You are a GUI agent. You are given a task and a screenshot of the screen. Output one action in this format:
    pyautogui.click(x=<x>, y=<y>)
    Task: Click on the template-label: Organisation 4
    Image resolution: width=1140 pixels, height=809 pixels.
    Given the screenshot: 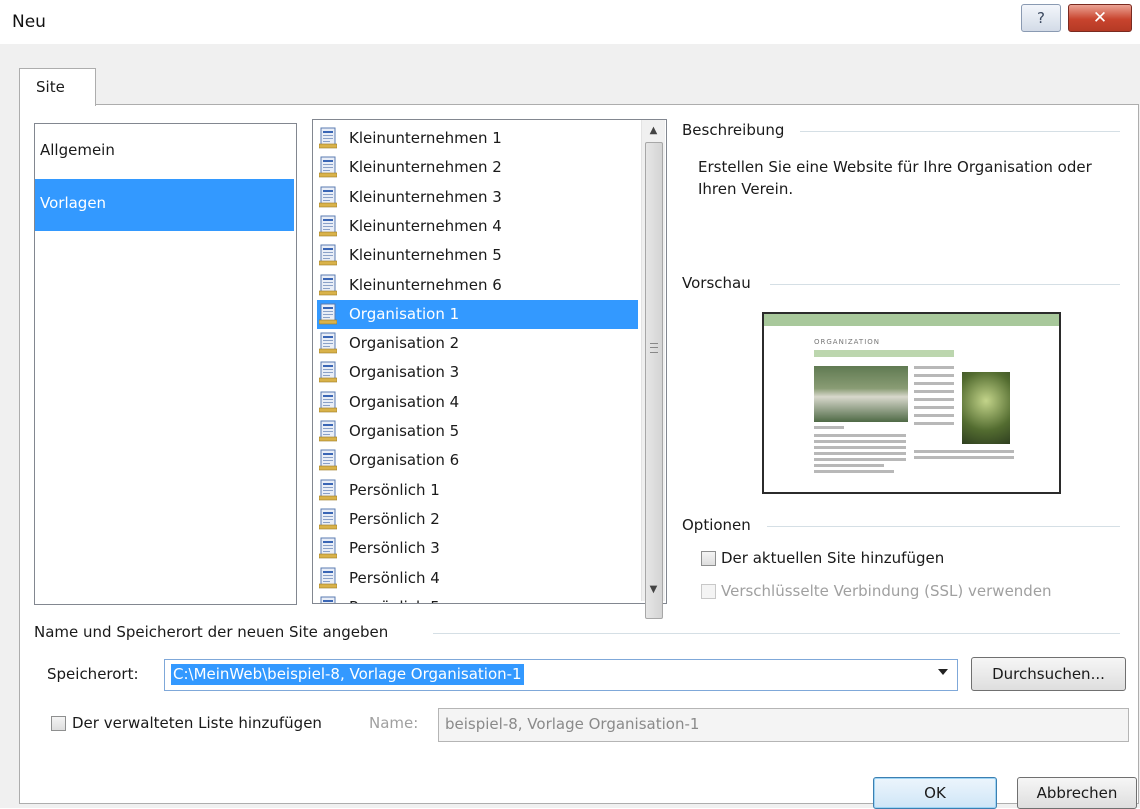 What is the action you would take?
    pyautogui.click(x=404, y=402)
    